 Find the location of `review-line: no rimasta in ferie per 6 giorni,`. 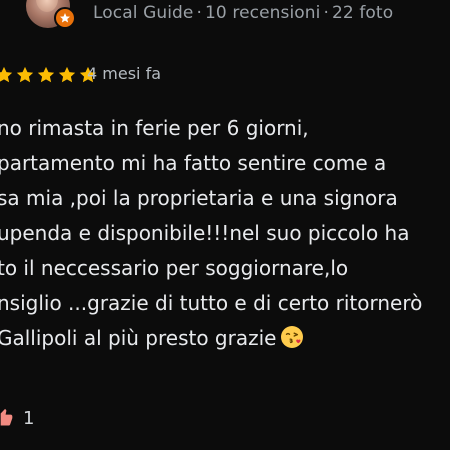

review-line: no rimasta in ferie per 6 giorni, is located at coordinates (154, 128).